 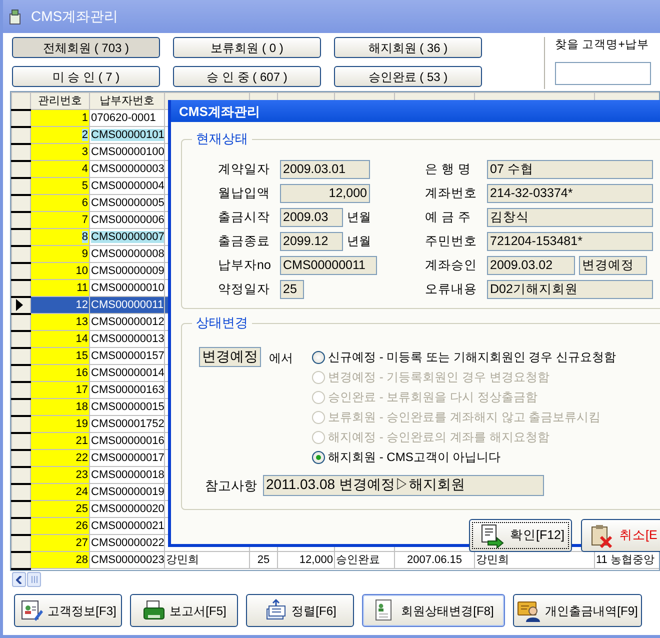 I want to click on table-cell: CMS00000021, so click(x=127, y=526).